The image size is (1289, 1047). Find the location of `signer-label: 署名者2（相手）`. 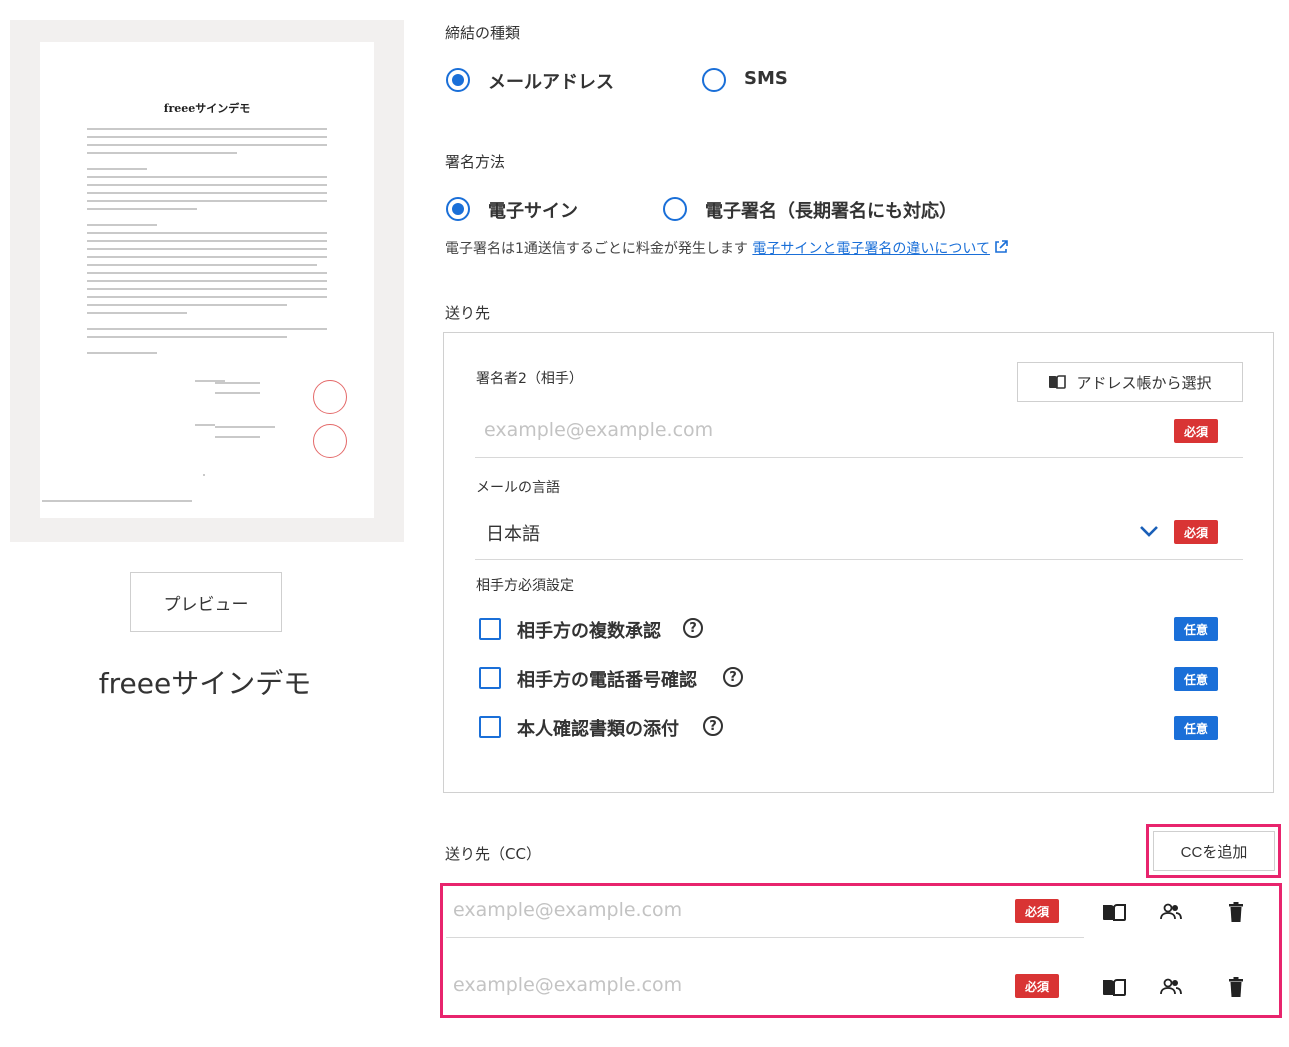

signer-label: 署名者2（相手） is located at coordinates (529, 379).